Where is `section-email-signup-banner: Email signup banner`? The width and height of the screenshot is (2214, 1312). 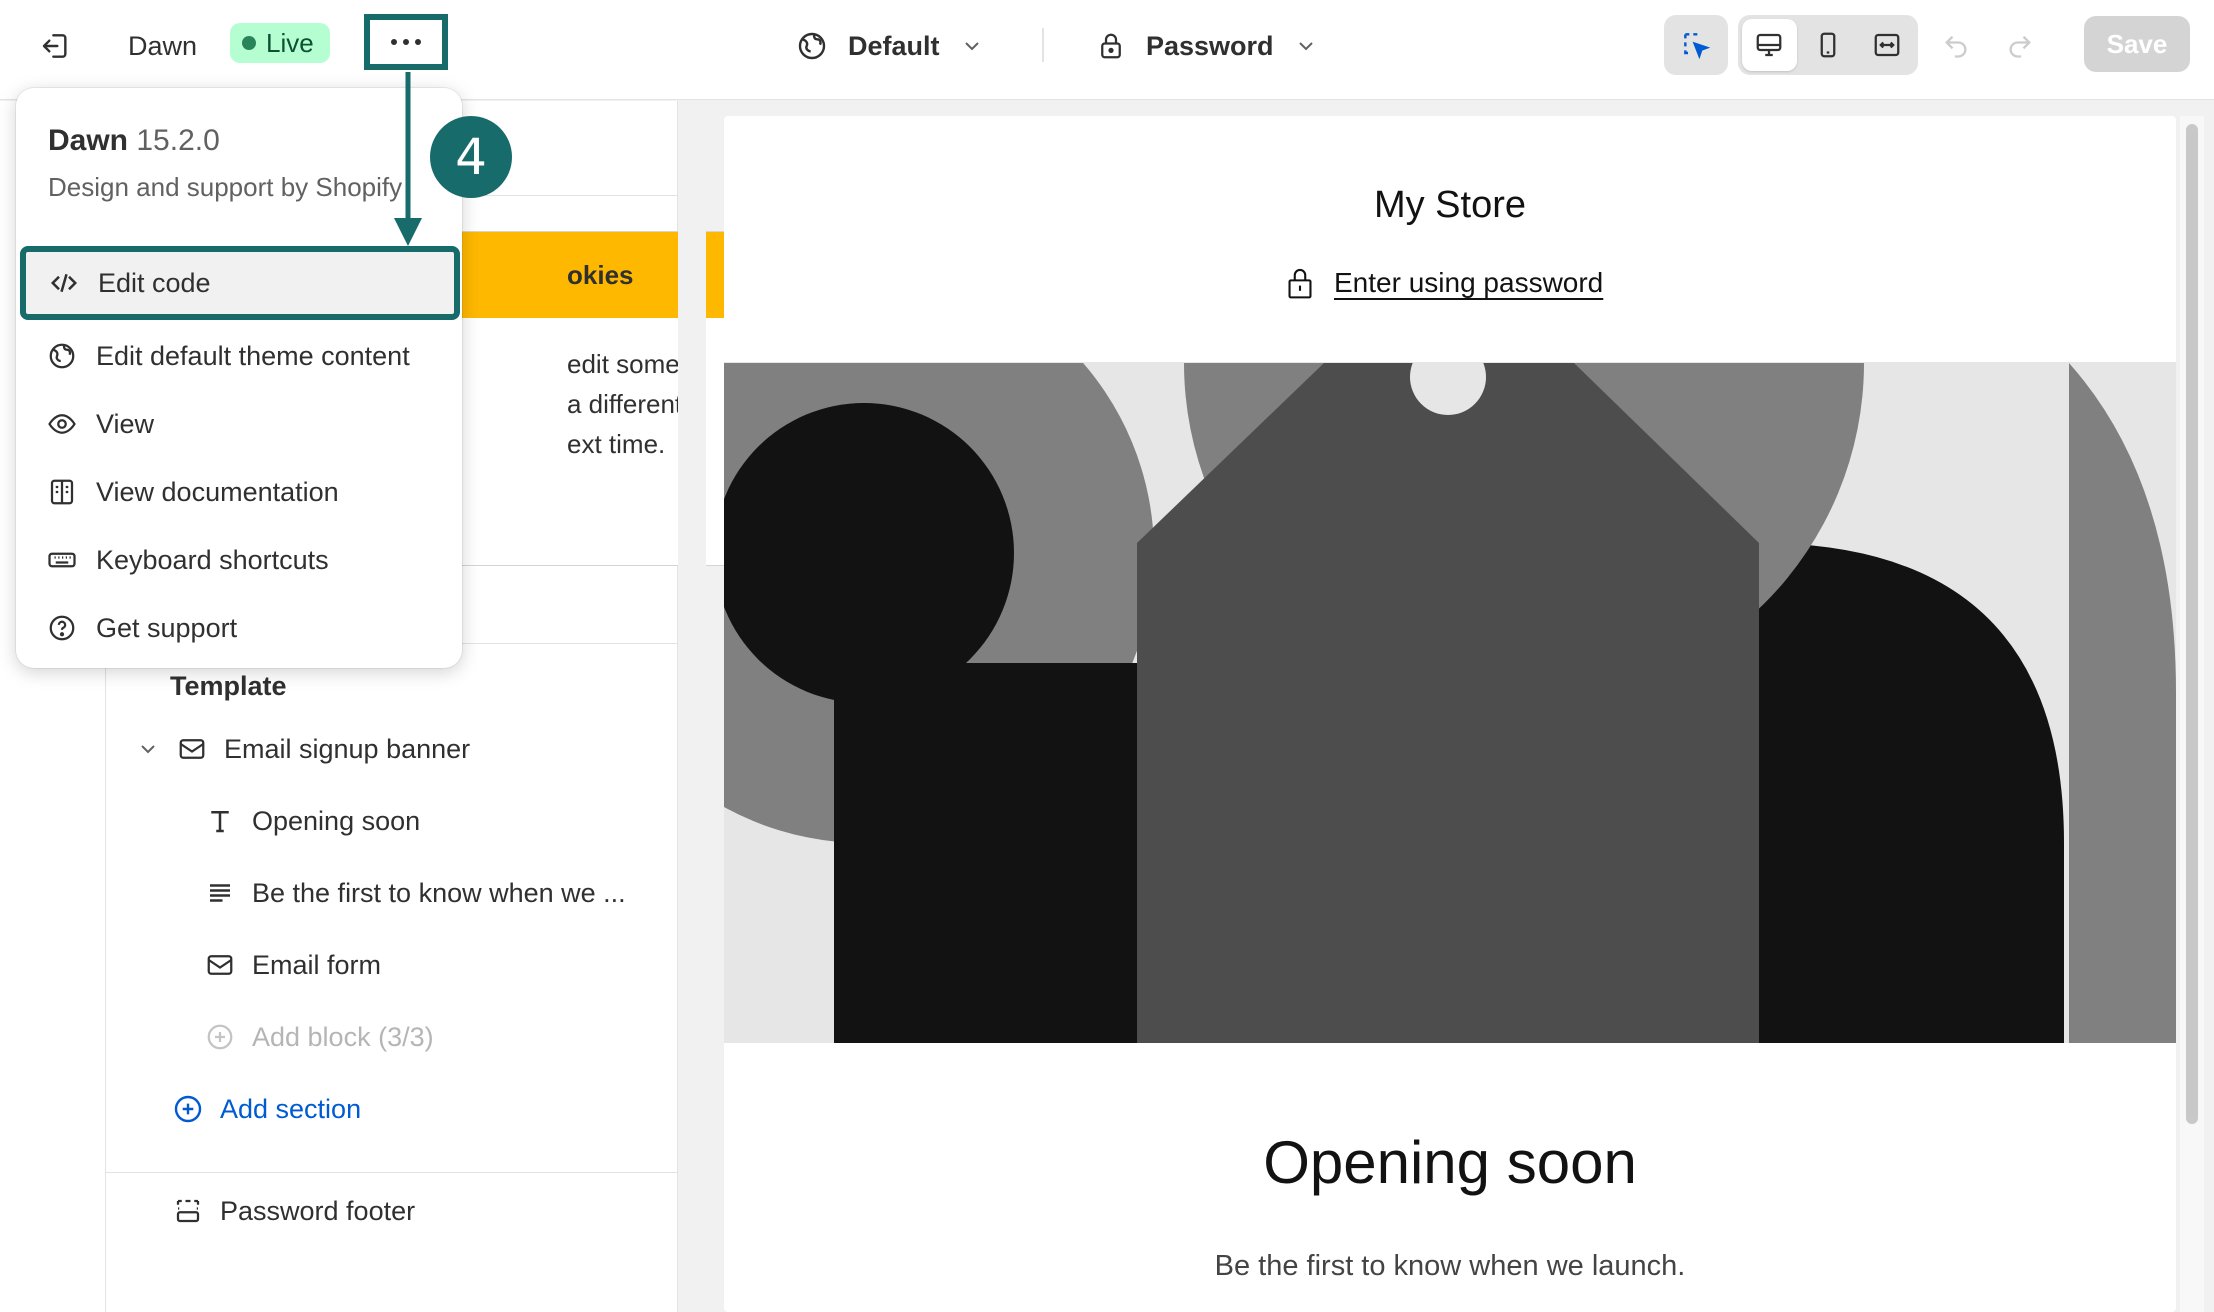 section-email-signup-banner: Email signup banner is located at coordinates (303, 749).